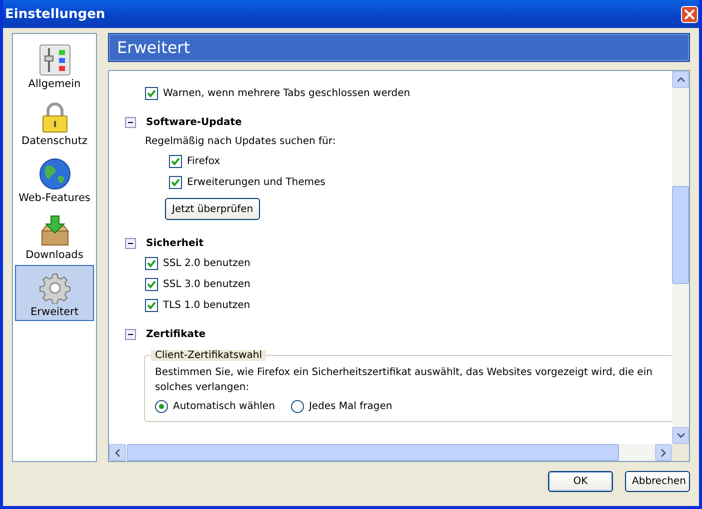 This screenshot has height=509, width=702. What do you see at coordinates (55, 255) in the screenshot?
I see `sidebar-label: Downloads` at bounding box center [55, 255].